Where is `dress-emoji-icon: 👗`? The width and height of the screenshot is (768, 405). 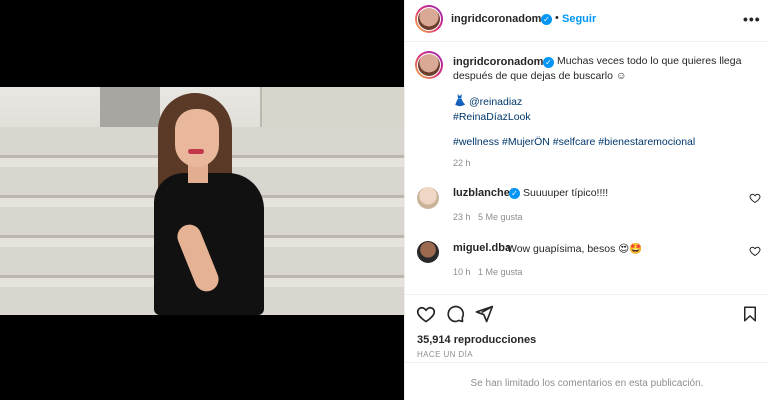
dress-emoji-icon: 👗 is located at coordinates (460, 101).